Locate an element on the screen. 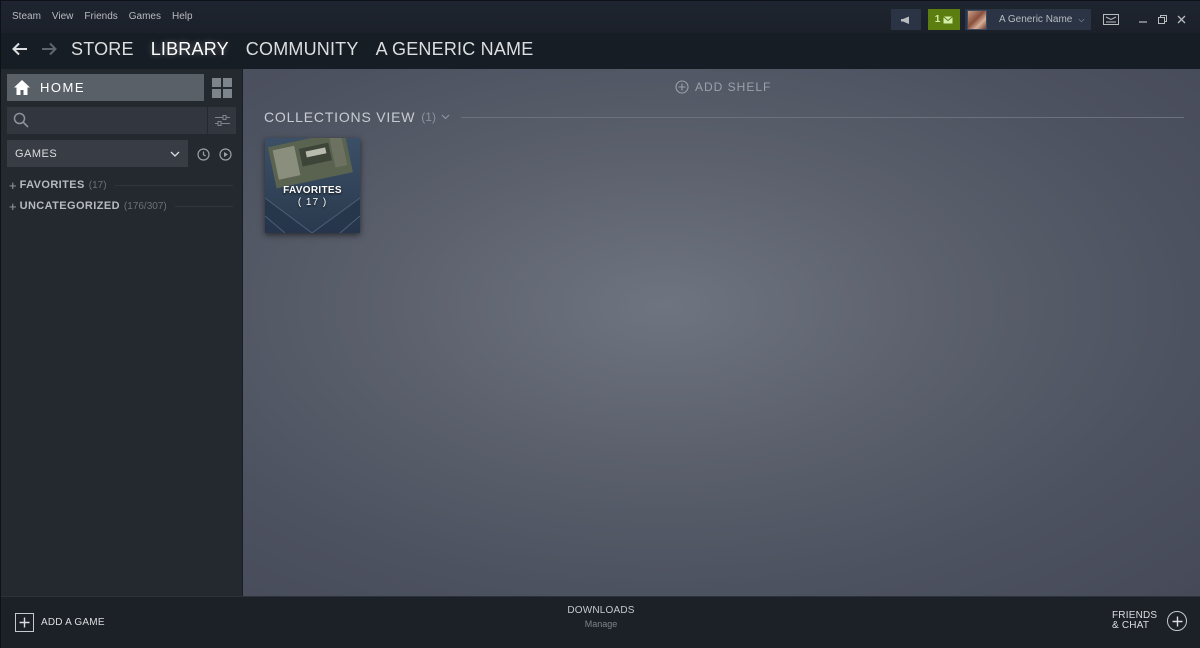 The height and width of the screenshot is (648, 1200). sliders-icon is located at coordinates (222, 120).